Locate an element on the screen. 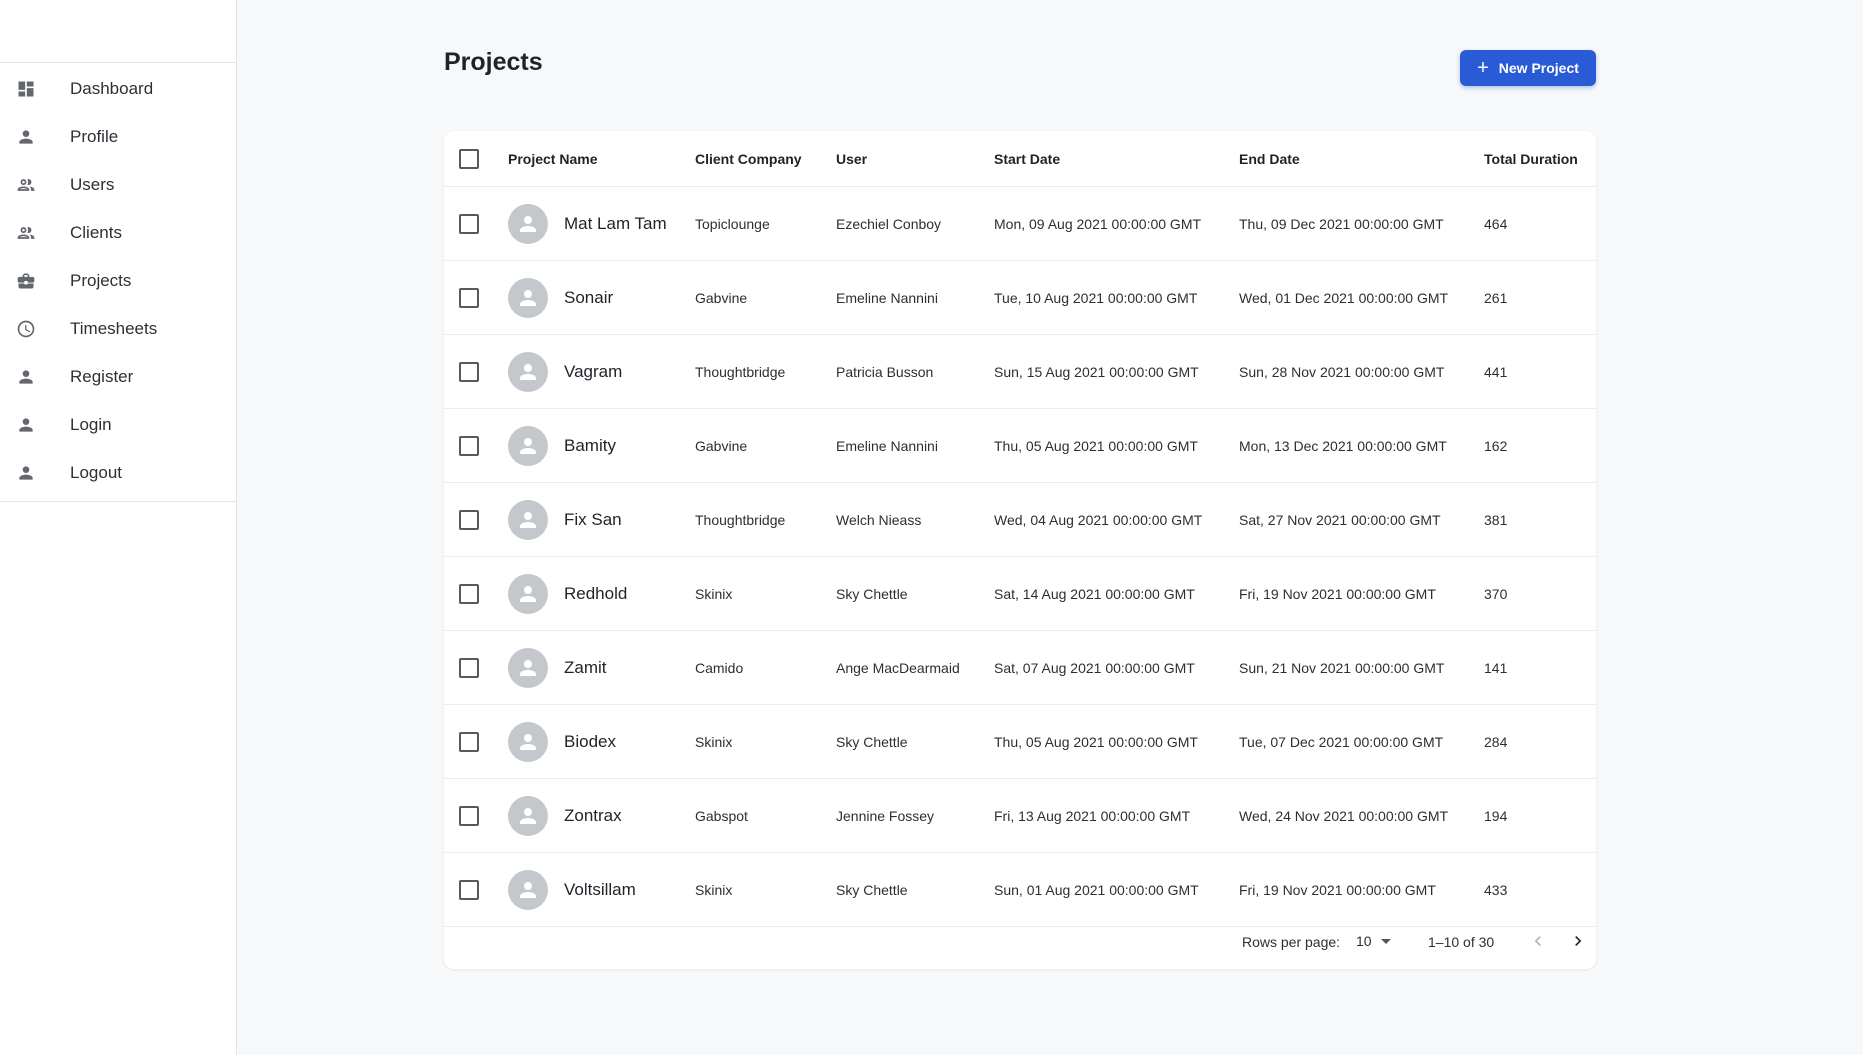  rows-per-page-value: 10 is located at coordinates (1364, 941).